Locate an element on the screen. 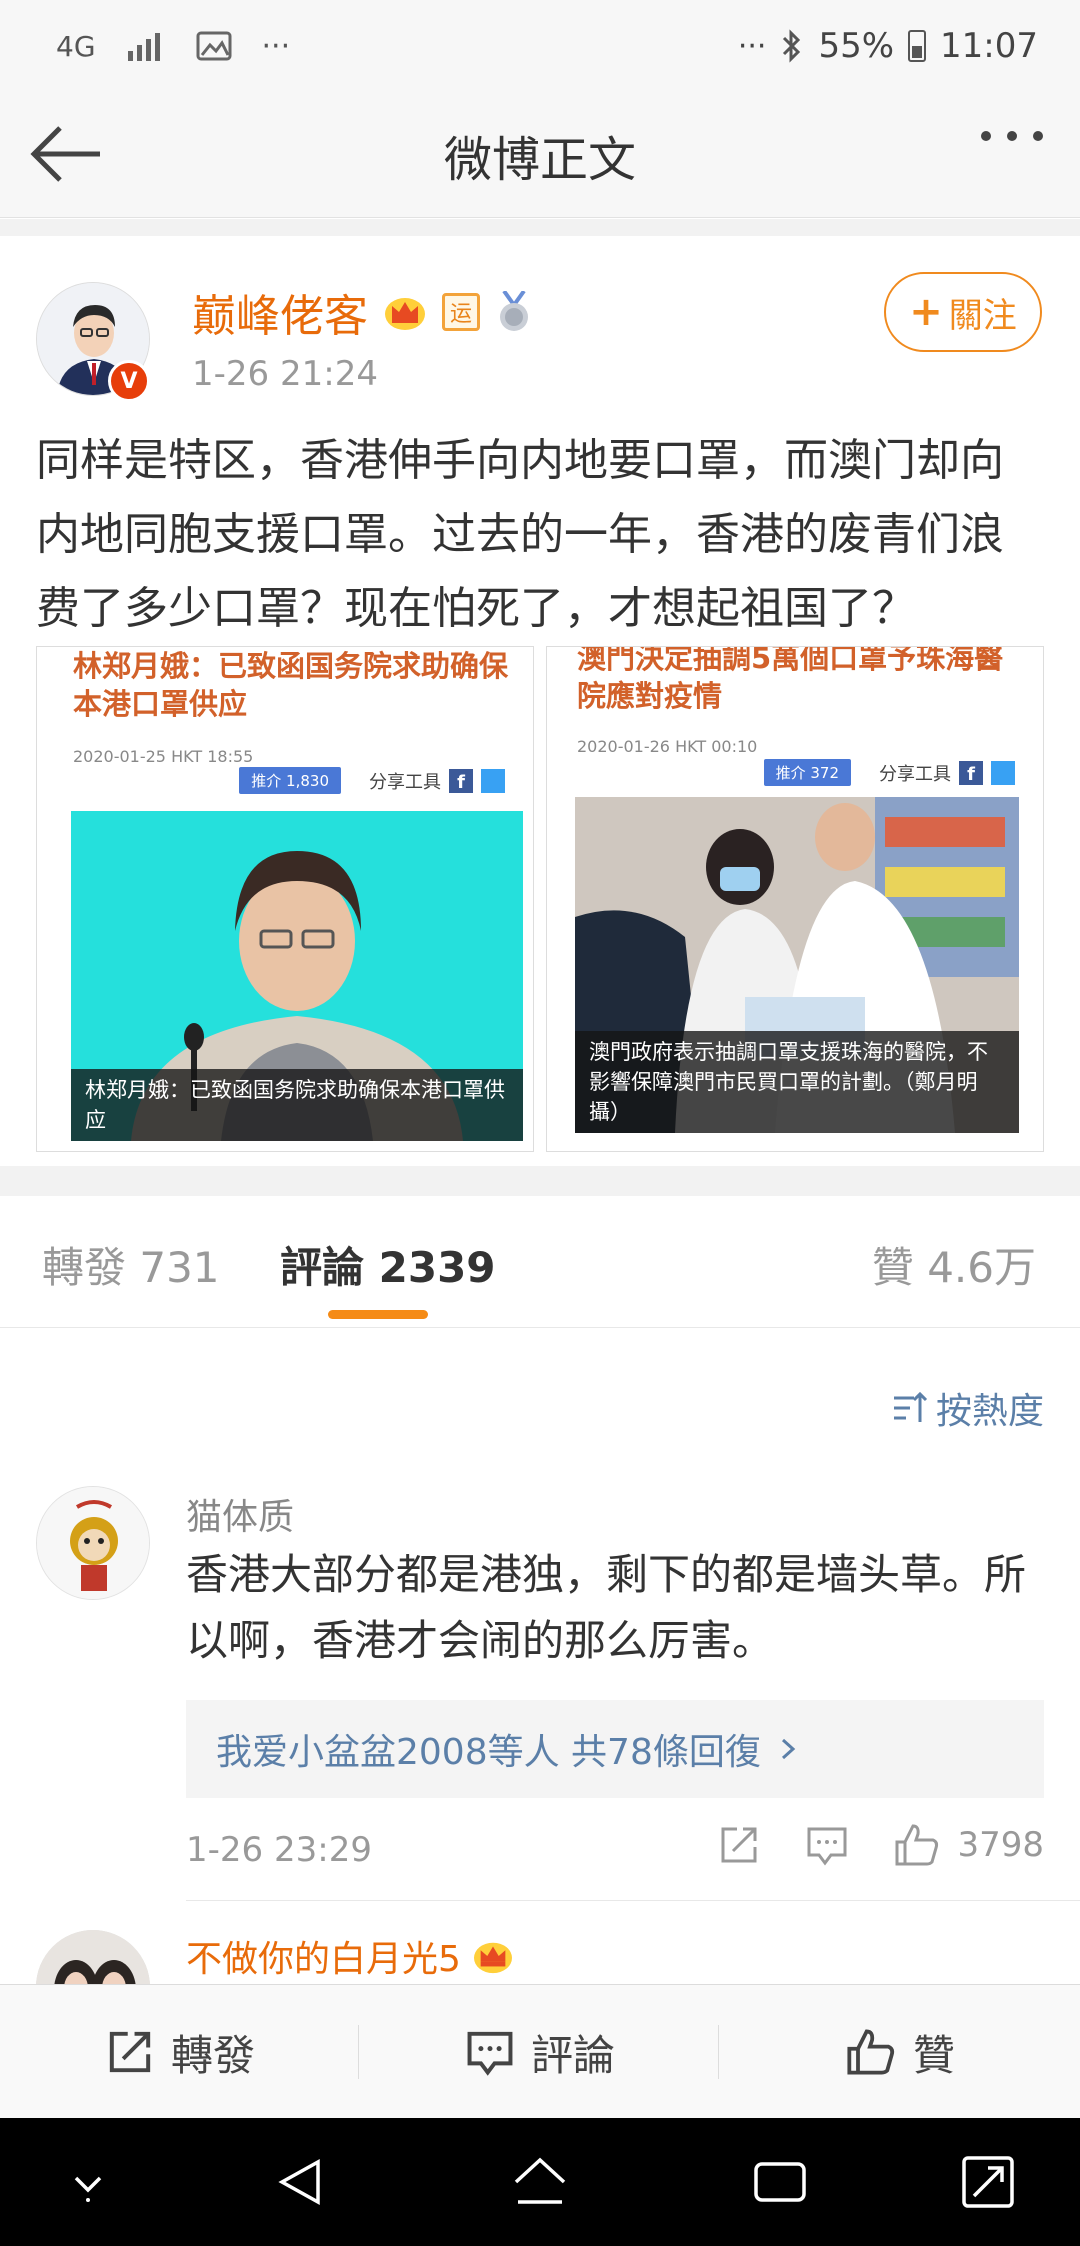 This screenshot has height=2246, width=1080. comment-like: 3798 is located at coordinates (968, 1845).